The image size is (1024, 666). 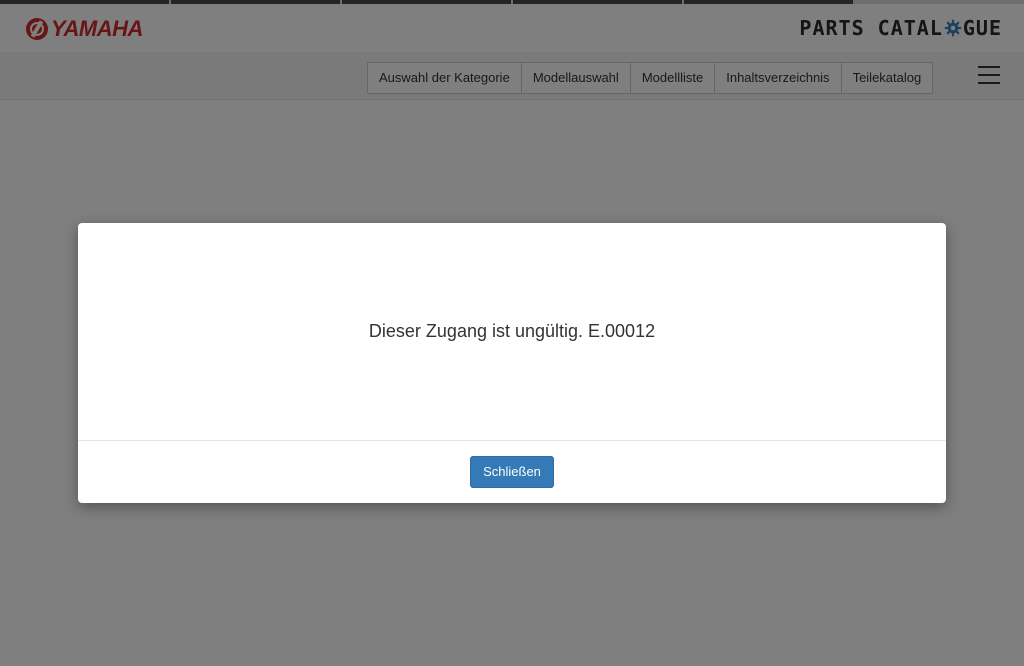 I want to click on close-button: Schließen, so click(x=512, y=472).